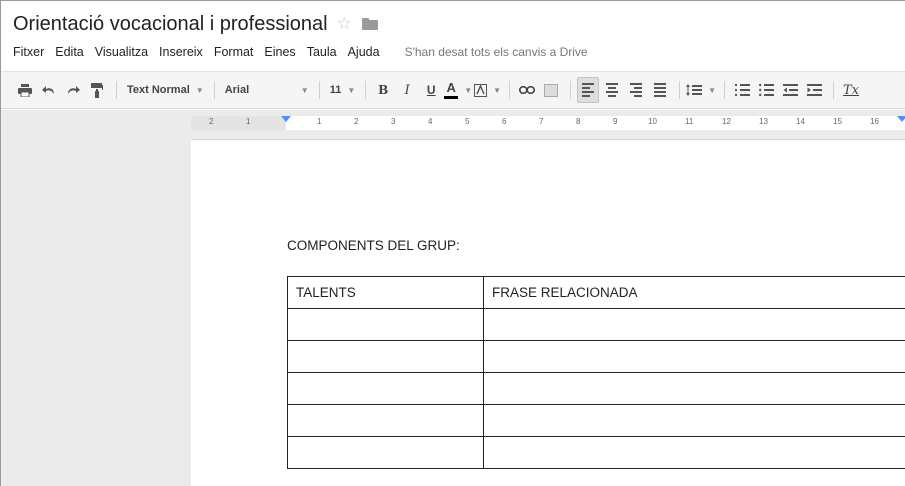 The image size is (905, 486). What do you see at coordinates (335, 90) in the screenshot?
I see `size-select-value: 11` at bounding box center [335, 90].